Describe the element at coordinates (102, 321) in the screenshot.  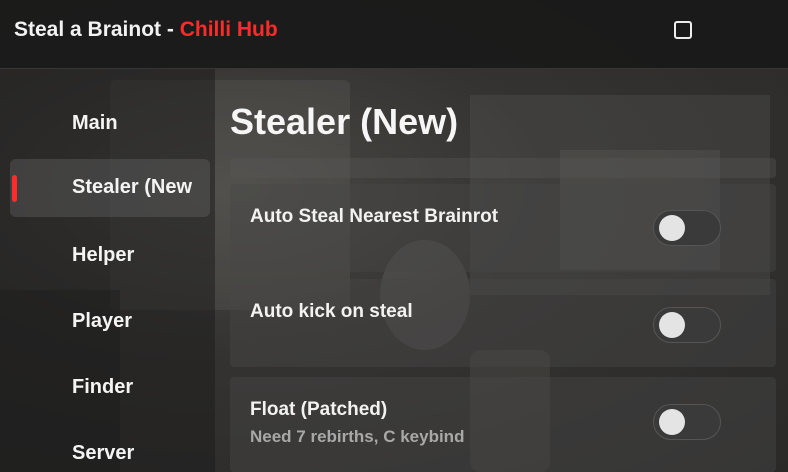
I see `sidebar-item-label: Player` at that location.